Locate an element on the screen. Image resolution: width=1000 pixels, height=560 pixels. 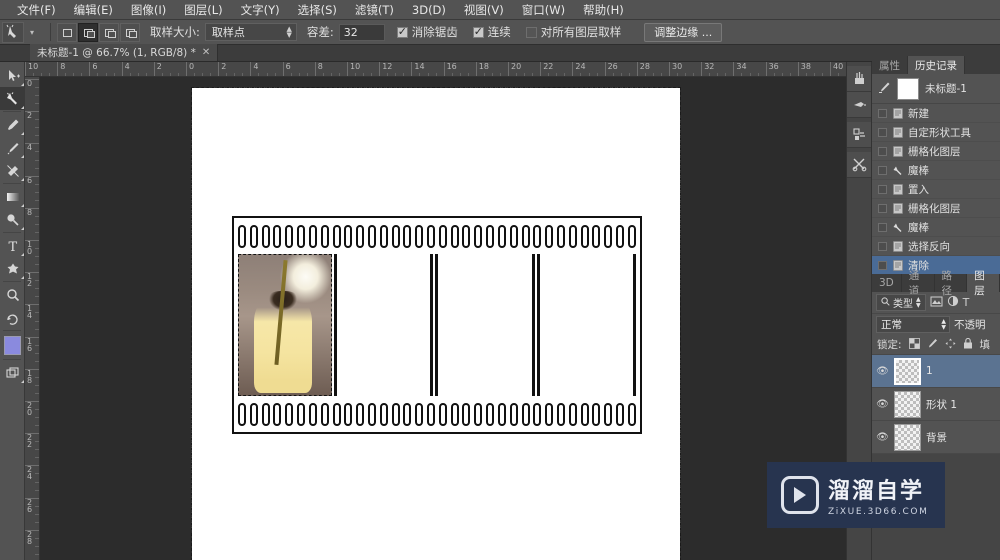
tab-channels: 通道 is located at coordinates (918, 283).